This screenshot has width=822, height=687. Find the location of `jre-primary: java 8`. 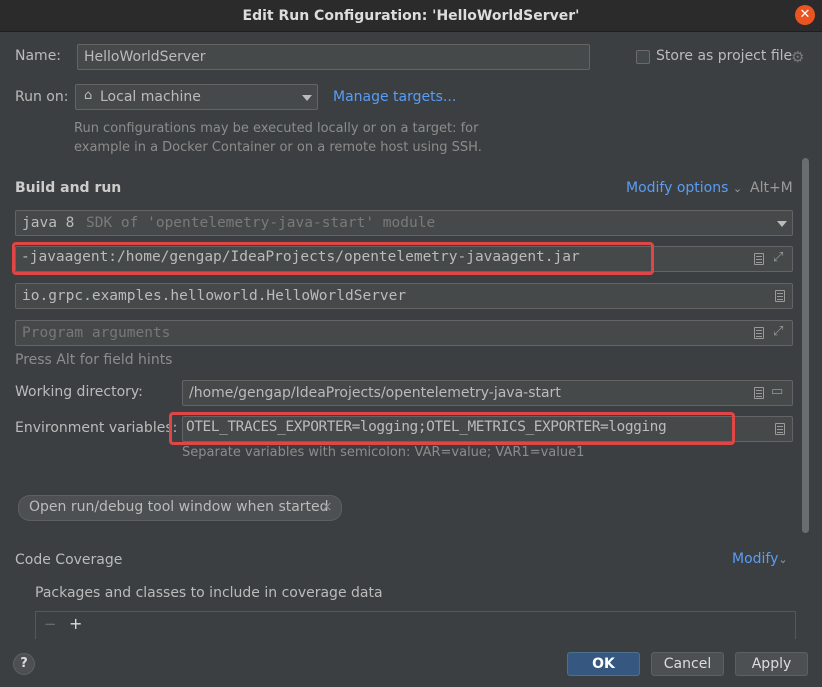

jre-primary: java 8 is located at coordinates (48, 223).